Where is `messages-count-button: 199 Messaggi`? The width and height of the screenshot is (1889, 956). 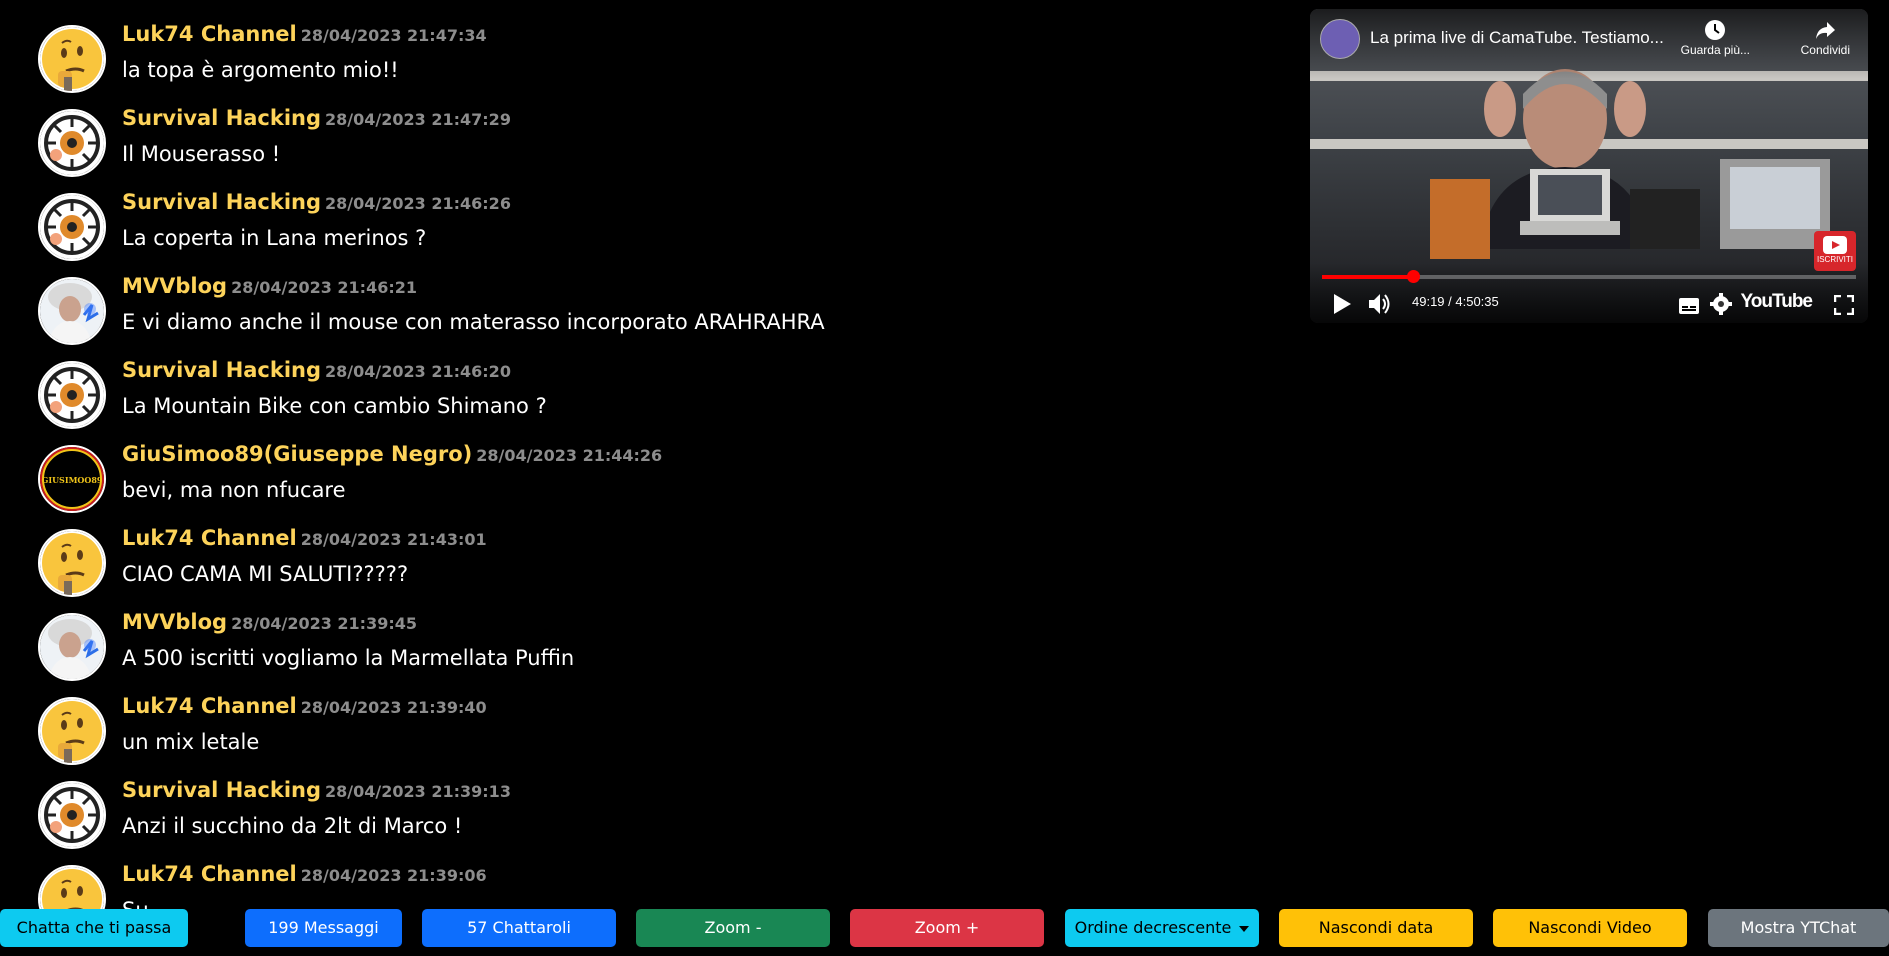 messages-count-button: 199 Messaggi is located at coordinates (323, 928).